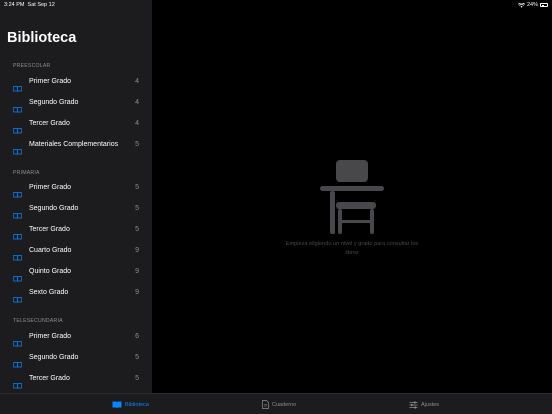 Image resolution: width=552 pixels, height=414 pixels. I want to click on tab-cuaderno: Cuaderno, so click(279, 404).